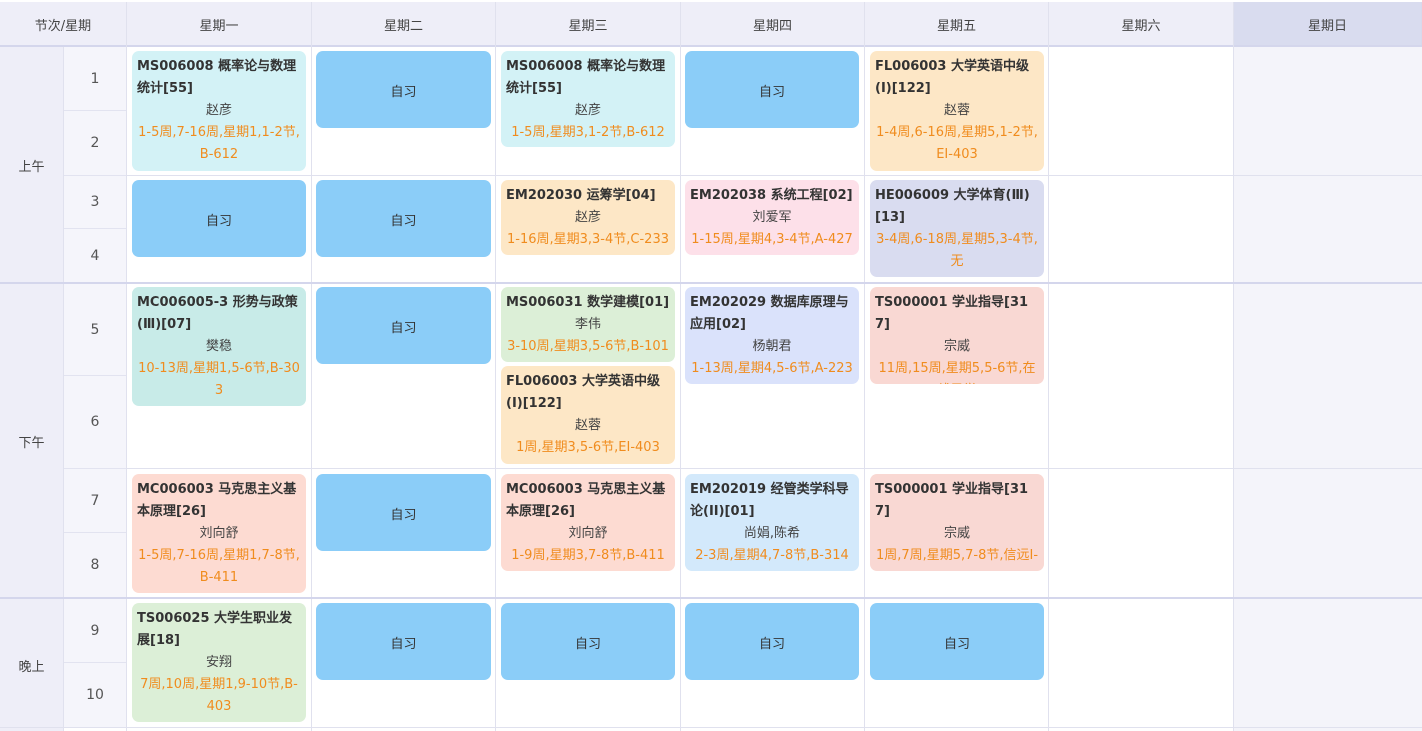 The width and height of the screenshot is (1422, 731). I want to click on course-teacher: 樊稳, so click(218, 346).